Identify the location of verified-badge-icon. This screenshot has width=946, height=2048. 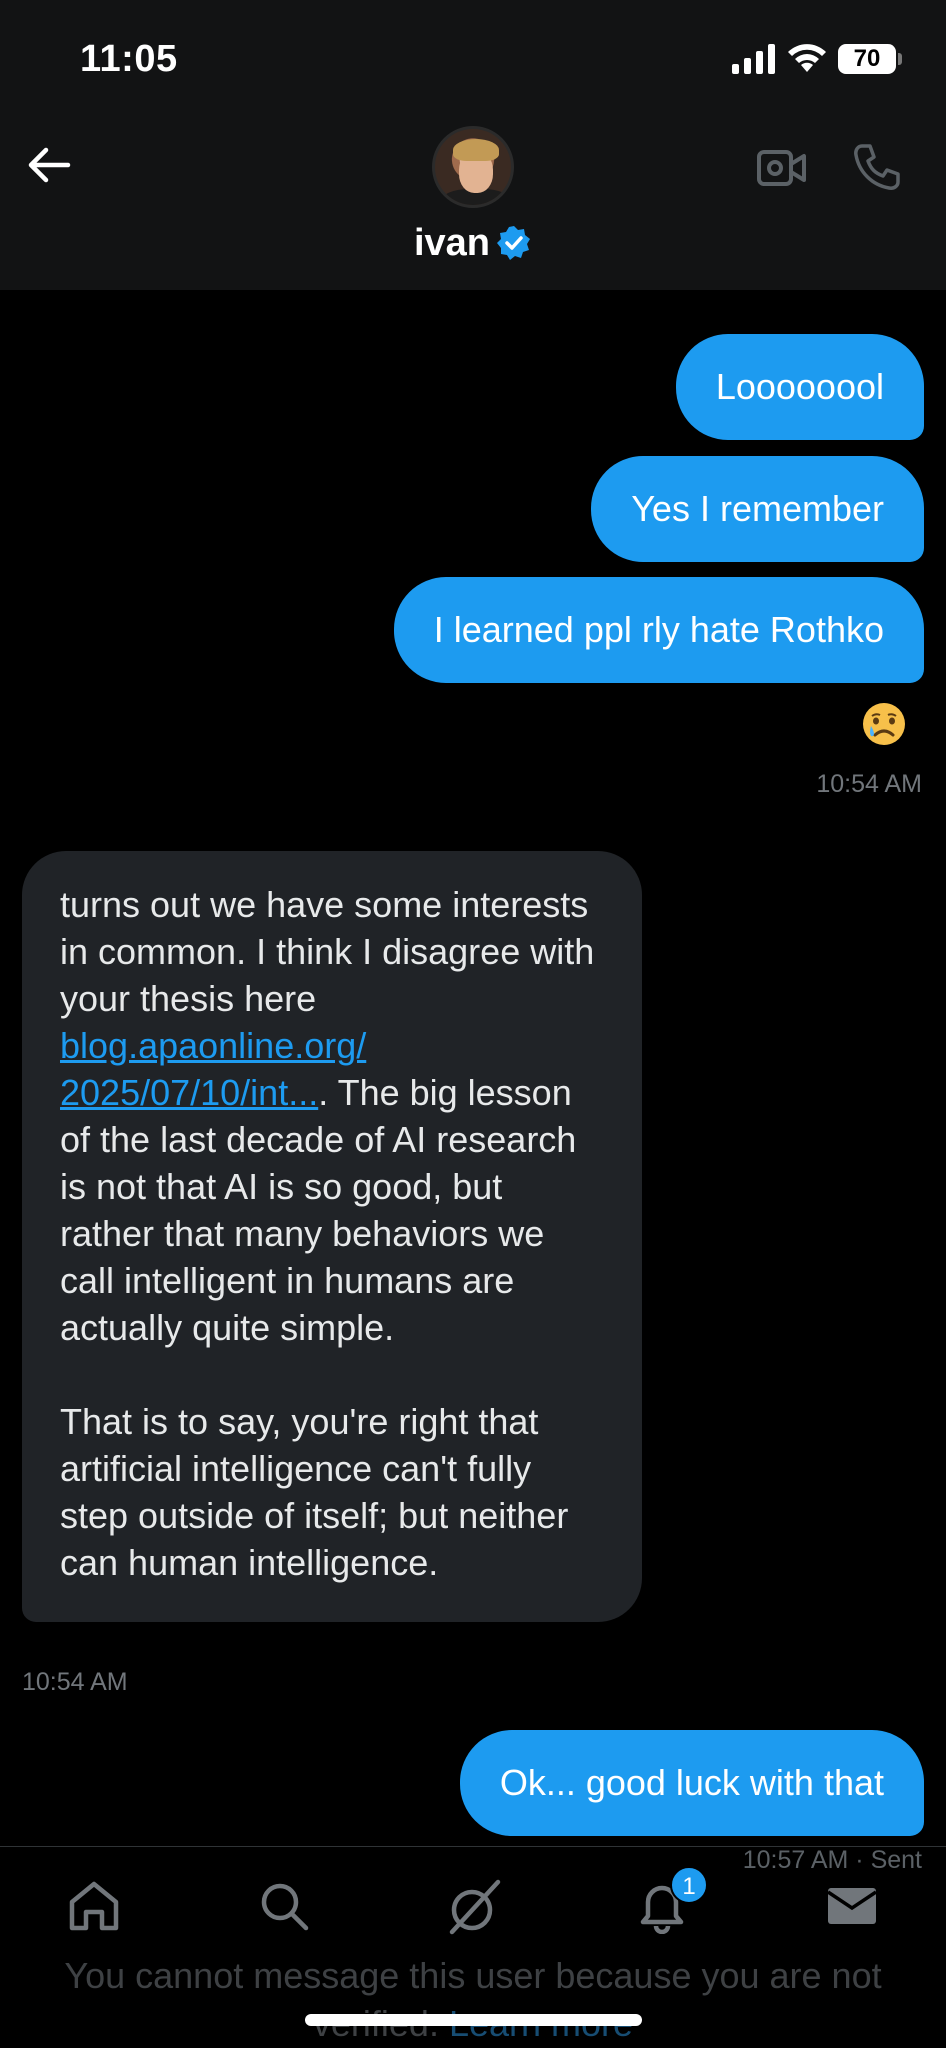
(514, 243).